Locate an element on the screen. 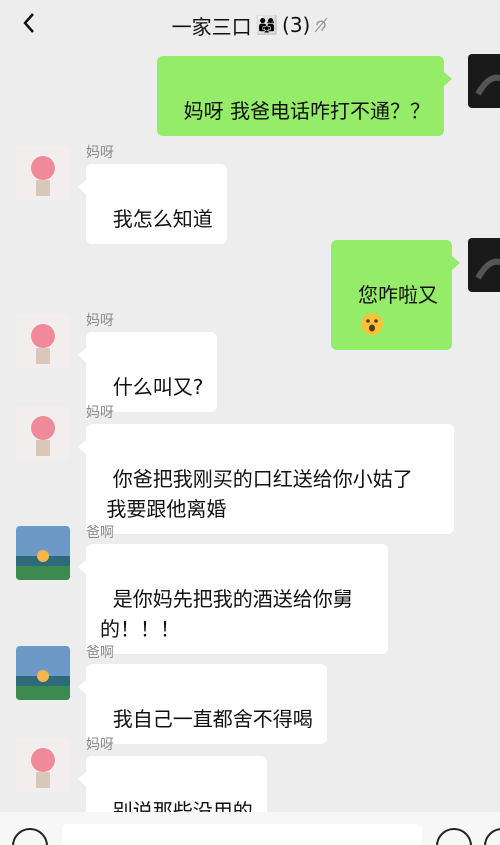  back-button is located at coordinates (29, 23).